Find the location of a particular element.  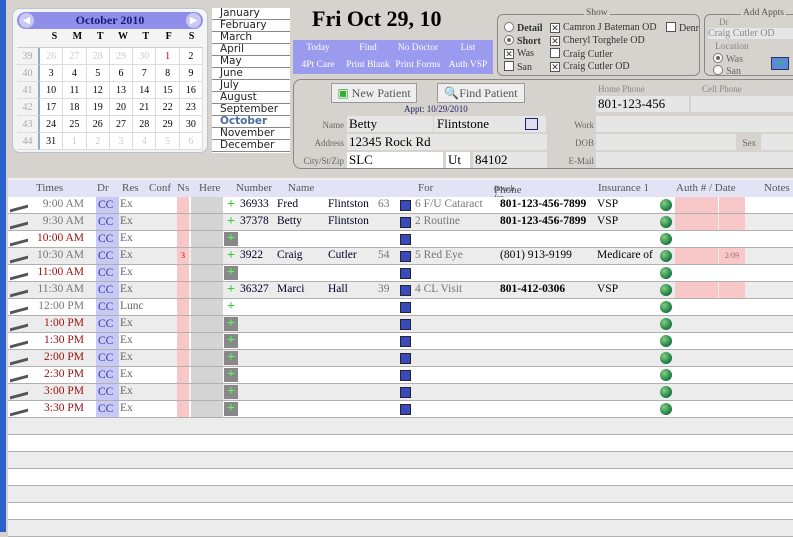

toolbar-find: Find is located at coordinates (368, 48).